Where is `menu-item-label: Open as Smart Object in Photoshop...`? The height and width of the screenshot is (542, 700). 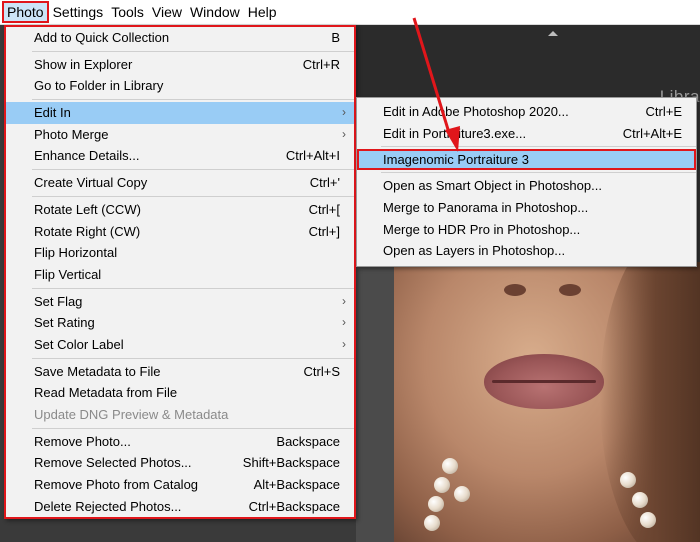
menu-item-label: Open as Smart Object in Photoshop... is located at coordinates (492, 186).